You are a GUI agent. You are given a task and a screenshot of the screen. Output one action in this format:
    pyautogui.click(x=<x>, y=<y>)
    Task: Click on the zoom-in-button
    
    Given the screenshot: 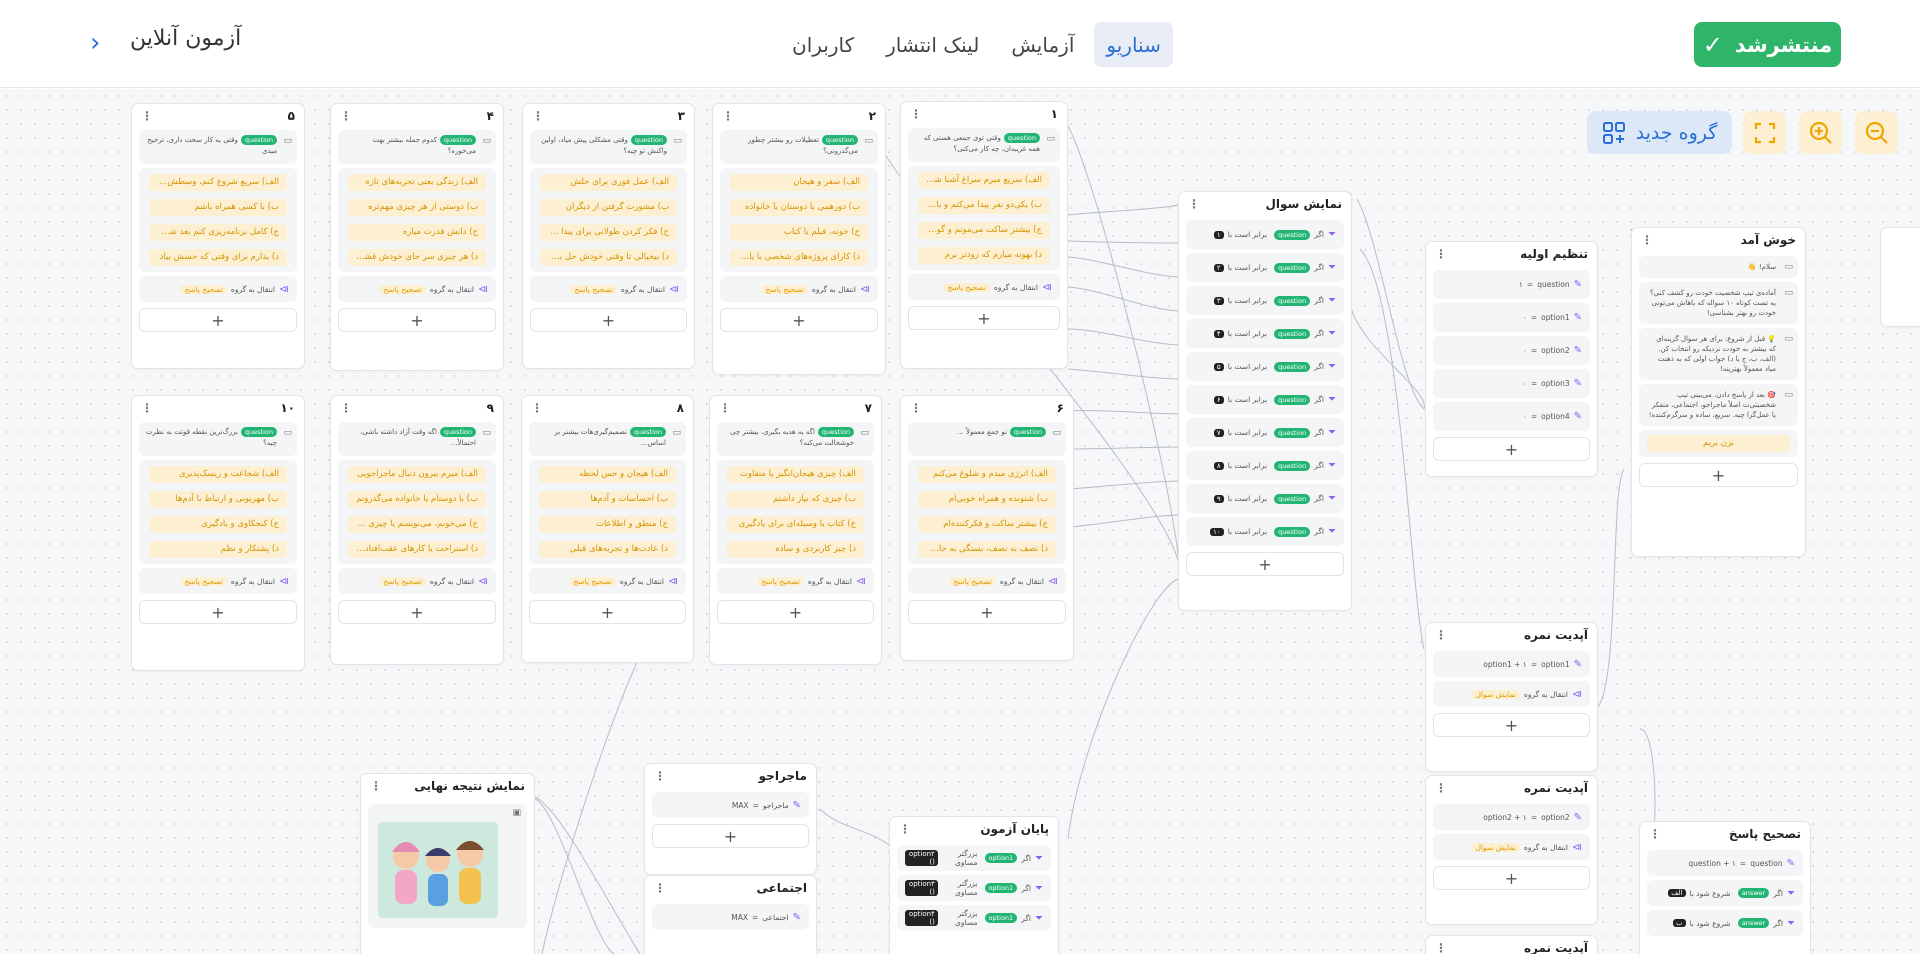 What is the action you would take?
    pyautogui.click(x=1820, y=132)
    